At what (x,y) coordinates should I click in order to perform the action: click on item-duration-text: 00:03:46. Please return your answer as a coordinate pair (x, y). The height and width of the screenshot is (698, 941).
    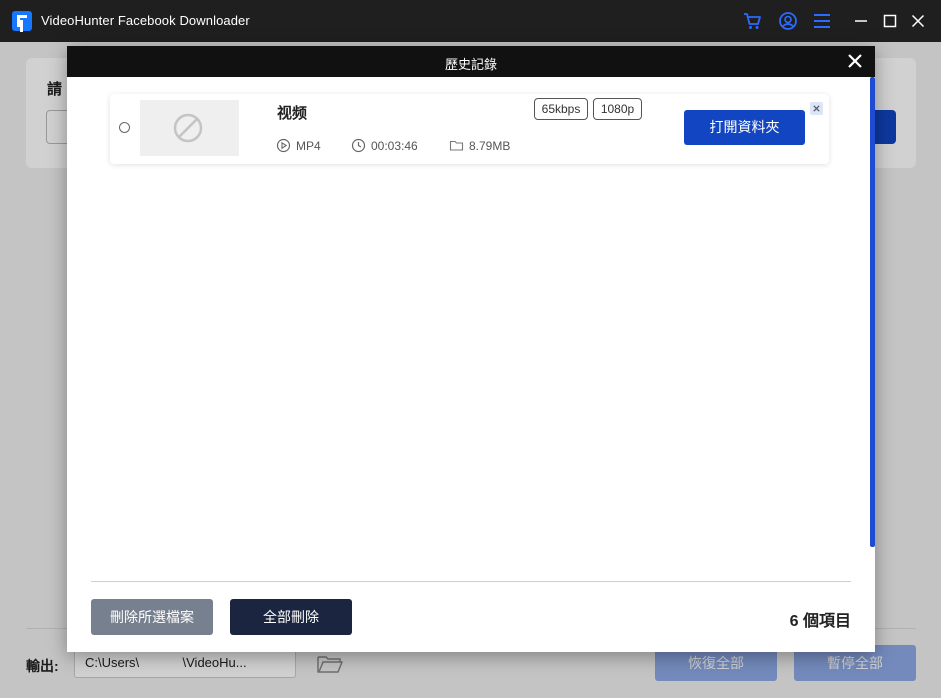
    Looking at the image, I should click on (394, 145).